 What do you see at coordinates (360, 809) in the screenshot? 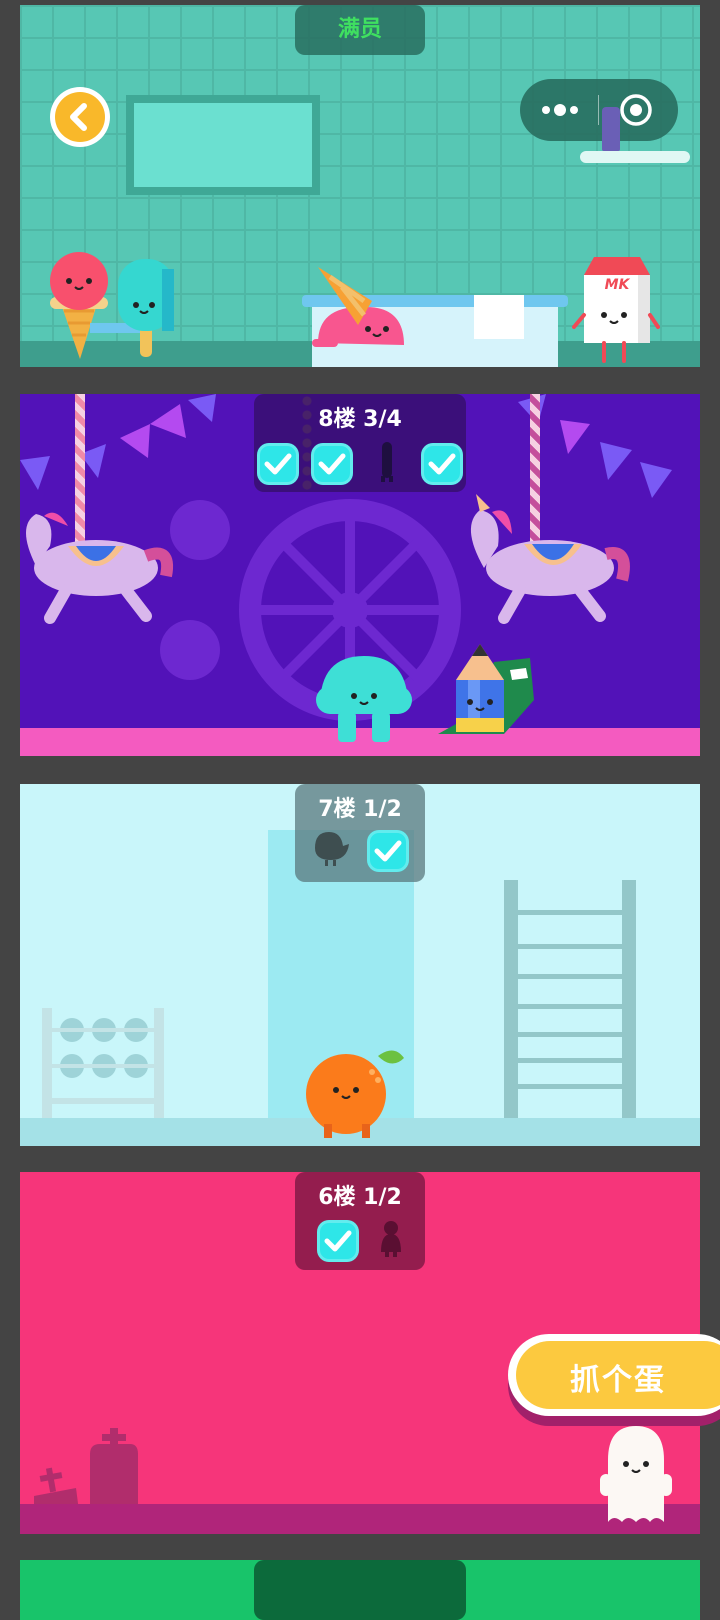
I see `floor-title: 7楼 1/2` at bounding box center [360, 809].